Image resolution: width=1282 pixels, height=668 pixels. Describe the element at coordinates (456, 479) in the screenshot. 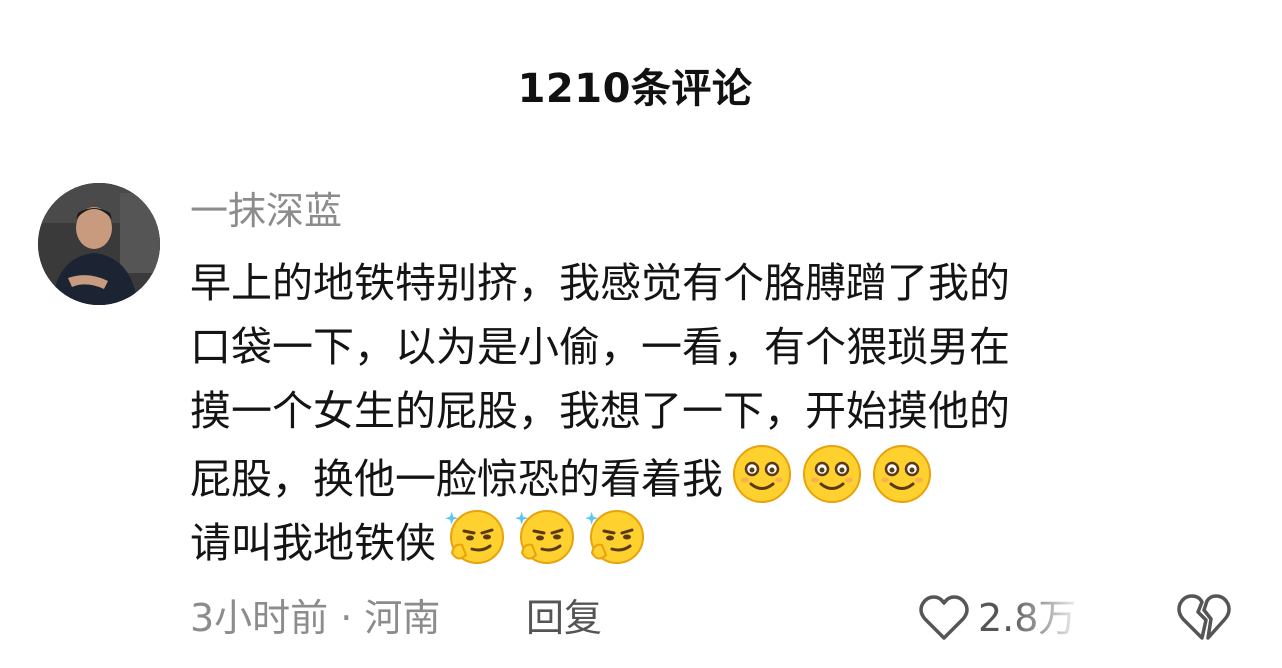

I see `comment-line-4-text: 屁股，换他一脸惊恐的看着我` at that location.